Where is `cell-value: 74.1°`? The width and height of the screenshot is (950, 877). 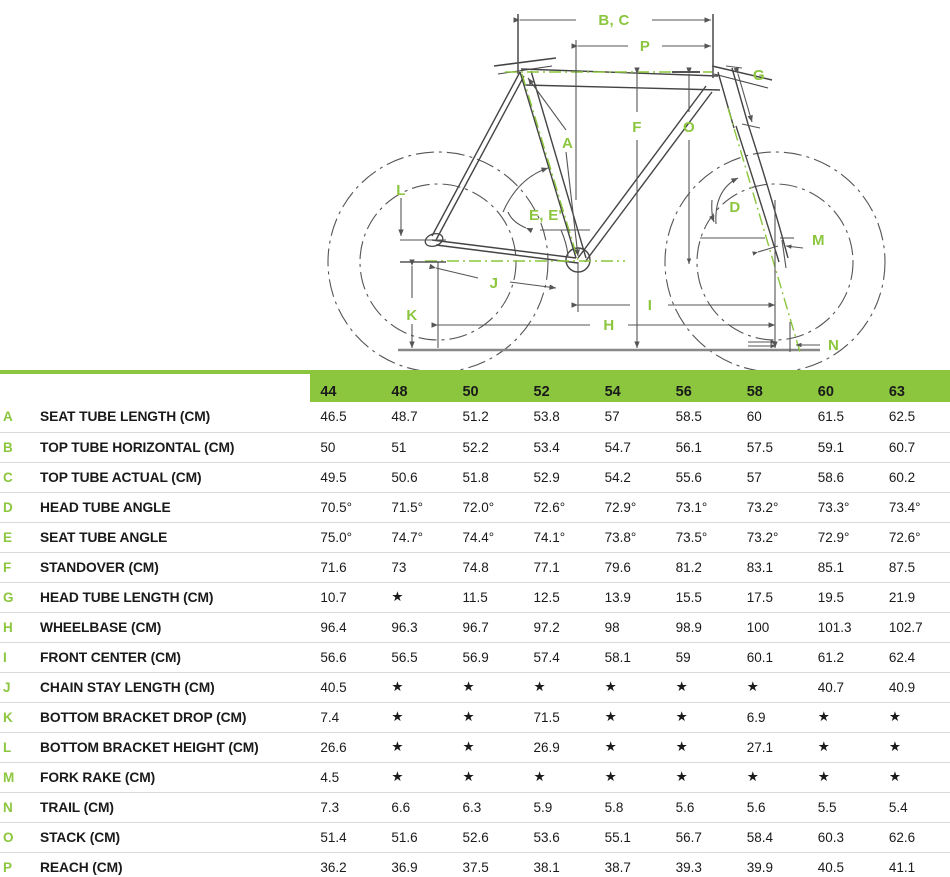 cell-value: 74.1° is located at coordinates (559, 537).